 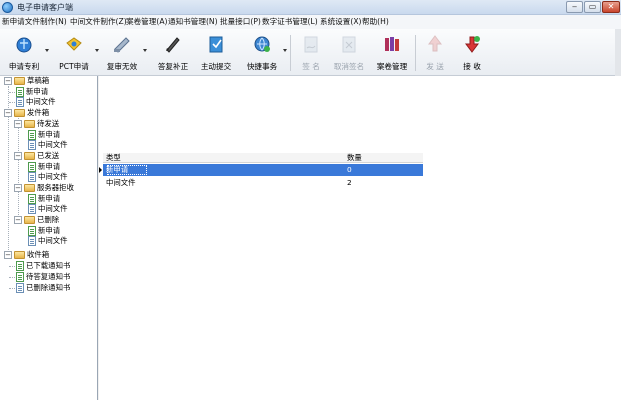 What do you see at coordinates (290, 21) in the screenshot?
I see `menu-certificate-management: 数字证书管理(L)` at bounding box center [290, 21].